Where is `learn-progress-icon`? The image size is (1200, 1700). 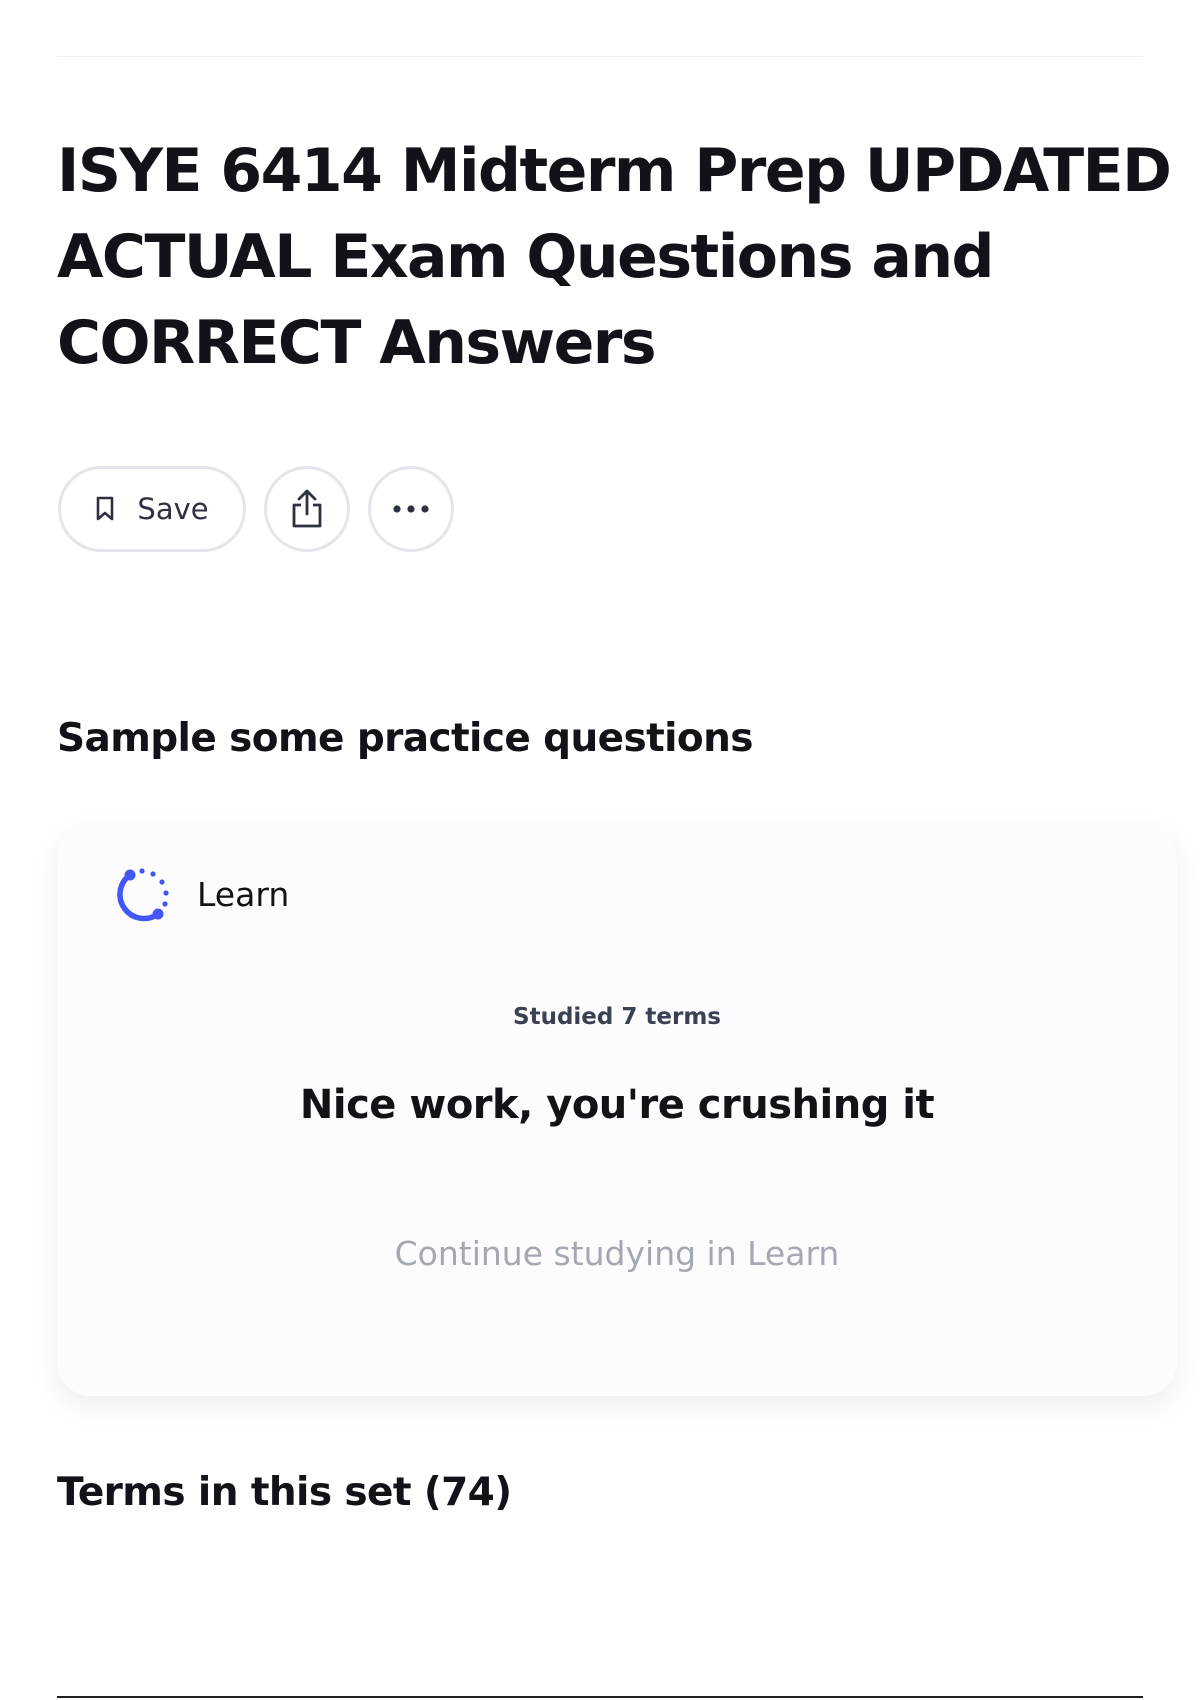 learn-progress-icon is located at coordinates (143, 894).